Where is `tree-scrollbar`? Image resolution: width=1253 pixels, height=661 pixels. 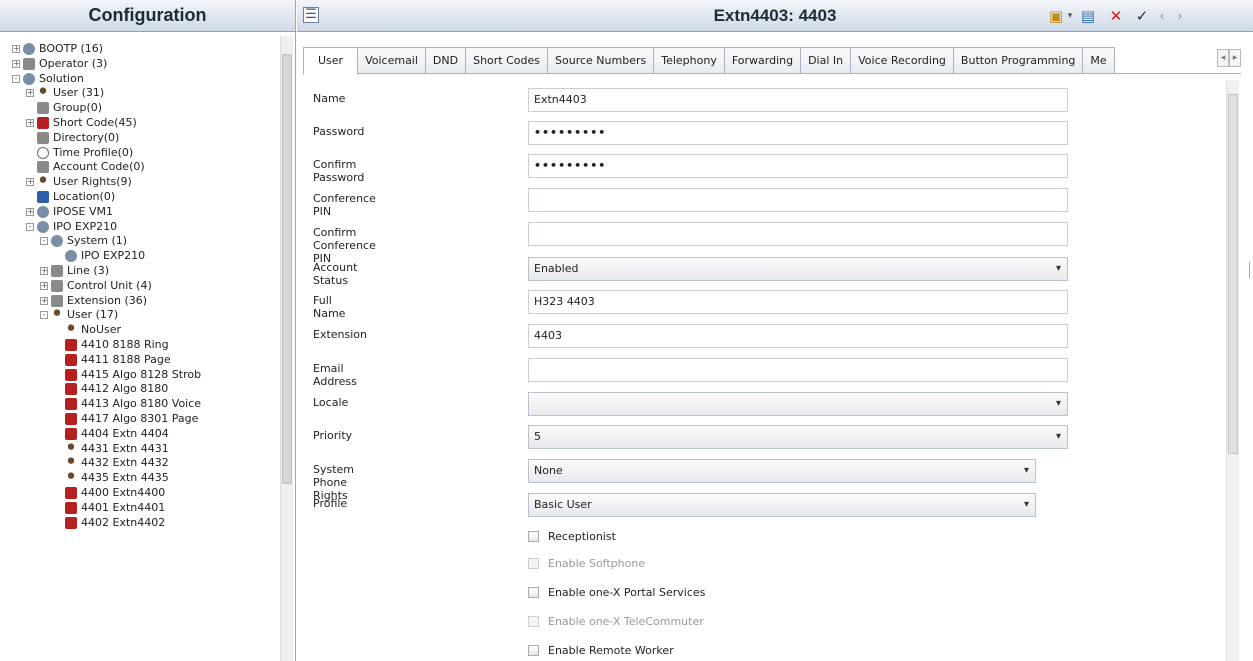 tree-scrollbar is located at coordinates (286, 348).